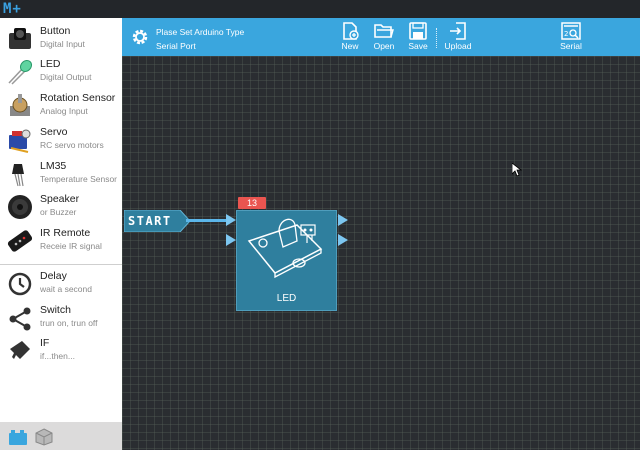 Image resolution: width=640 pixels, height=450 pixels. I want to click on sidebar-item-label: IR Remote, so click(65, 233).